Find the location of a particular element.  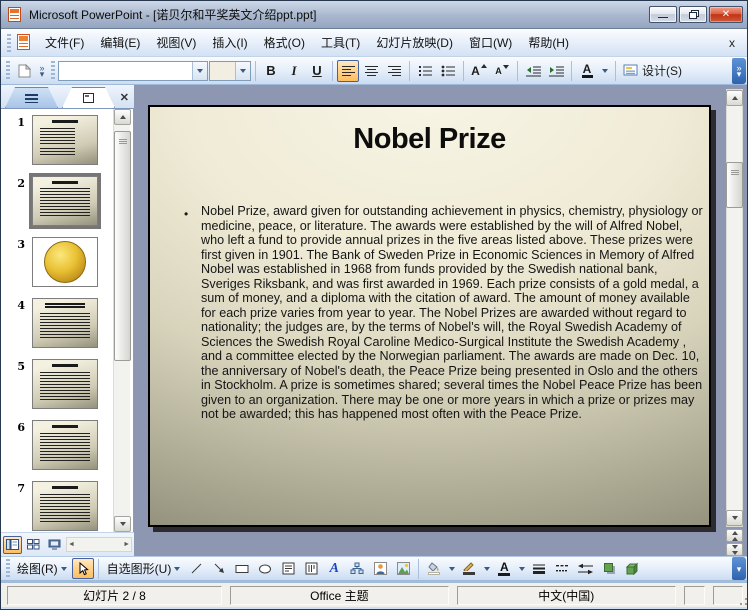

slide-design-button: 设计(S) is located at coordinates (652, 71).